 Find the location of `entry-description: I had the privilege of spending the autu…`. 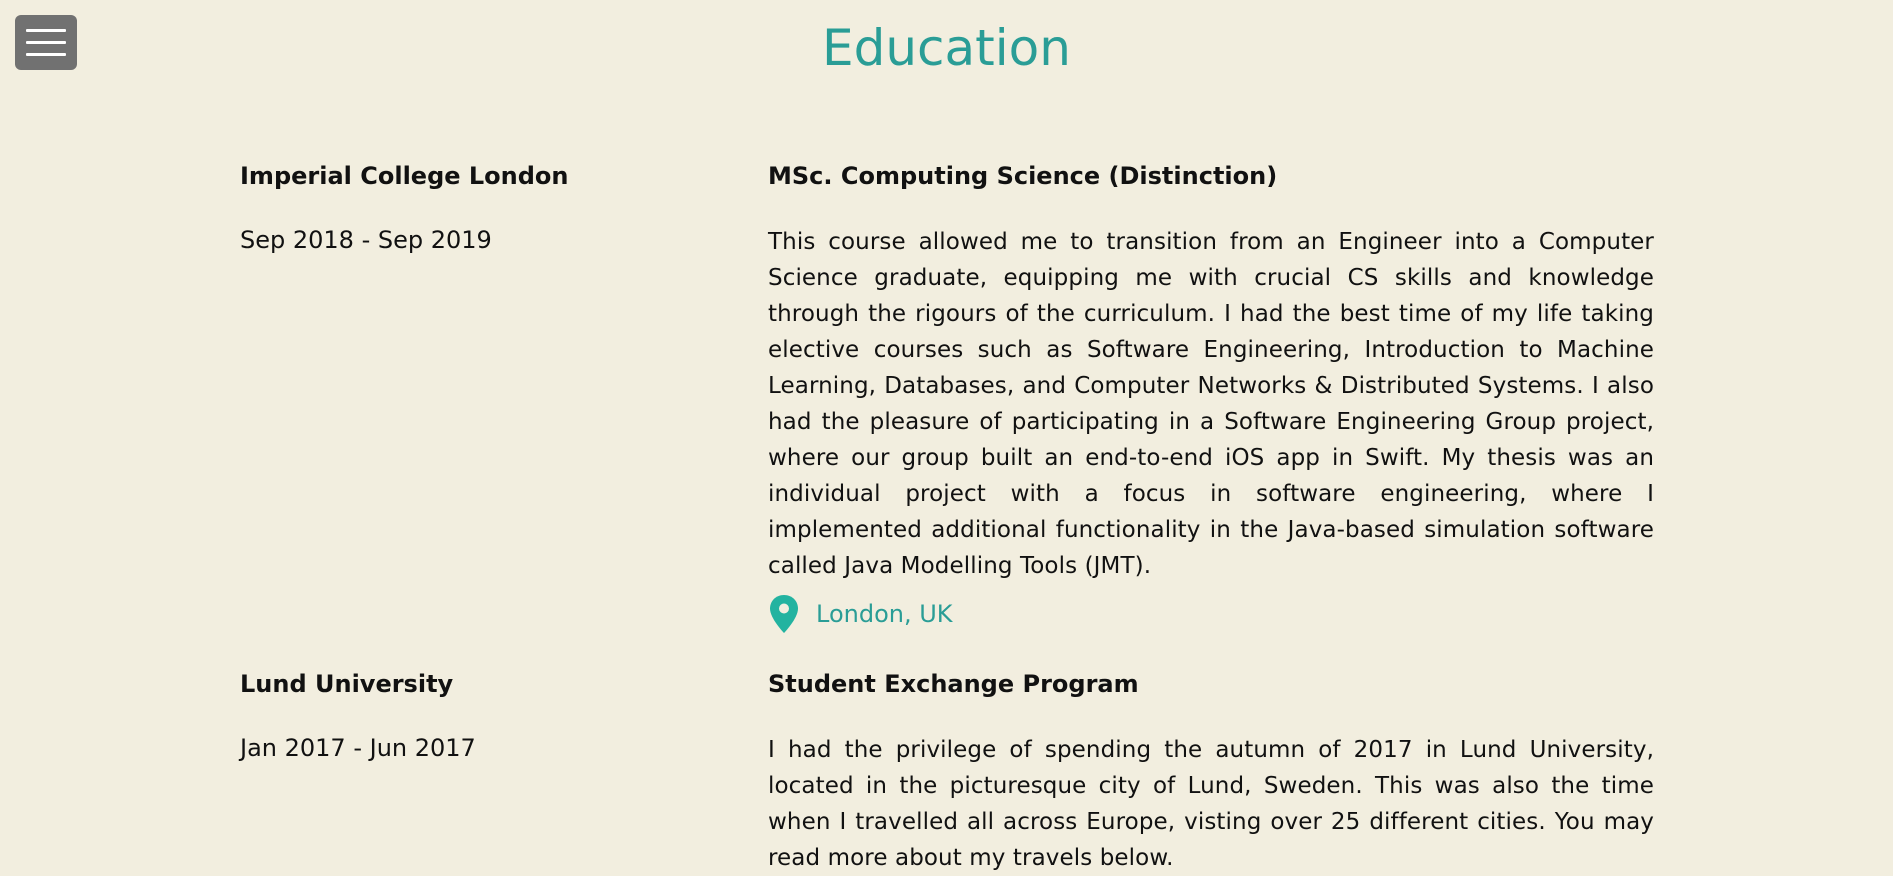

entry-description: I had the privilege of spending the autu… is located at coordinates (1211, 804).